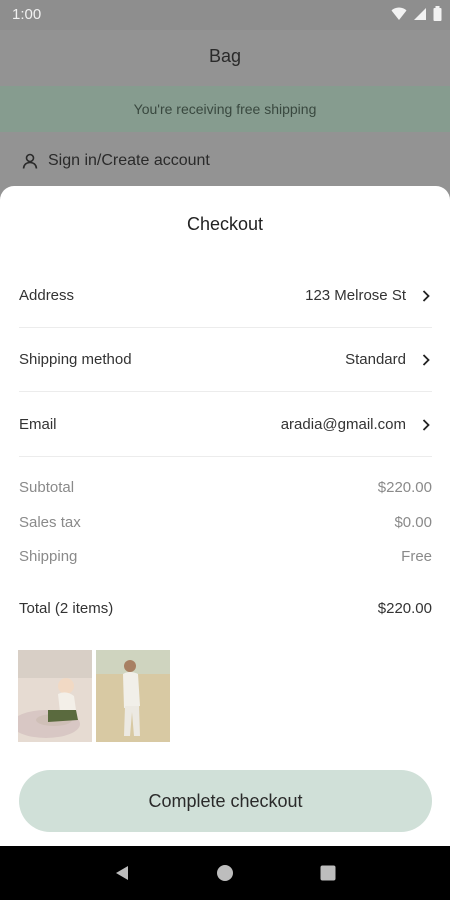 The height and width of the screenshot is (900, 450). What do you see at coordinates (225, 296) in the screenshot?
I see `address-row: Address 123 Melrose St` at bounding box center [225, 296].